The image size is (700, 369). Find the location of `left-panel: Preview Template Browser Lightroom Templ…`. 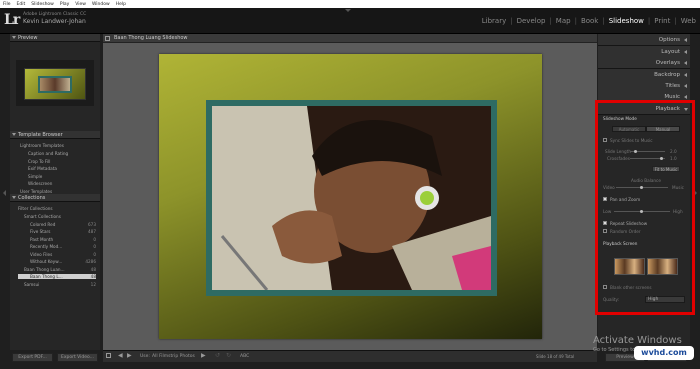

left-panel: Preview Template Browser Lightroom Templ… is located at coordinates (55, 192).